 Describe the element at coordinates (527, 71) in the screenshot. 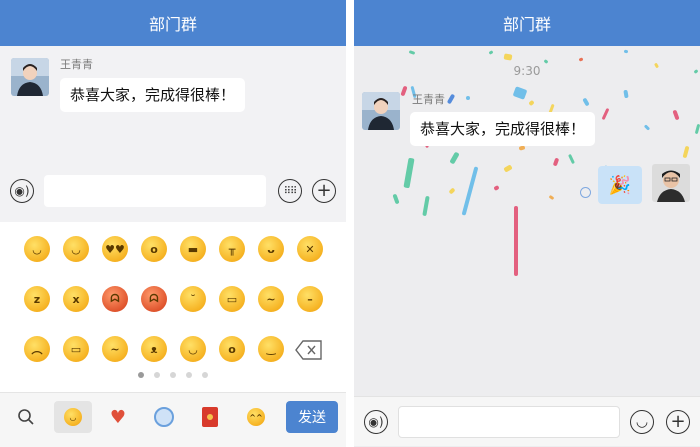

I see `timestamp: 9:30` at that location.